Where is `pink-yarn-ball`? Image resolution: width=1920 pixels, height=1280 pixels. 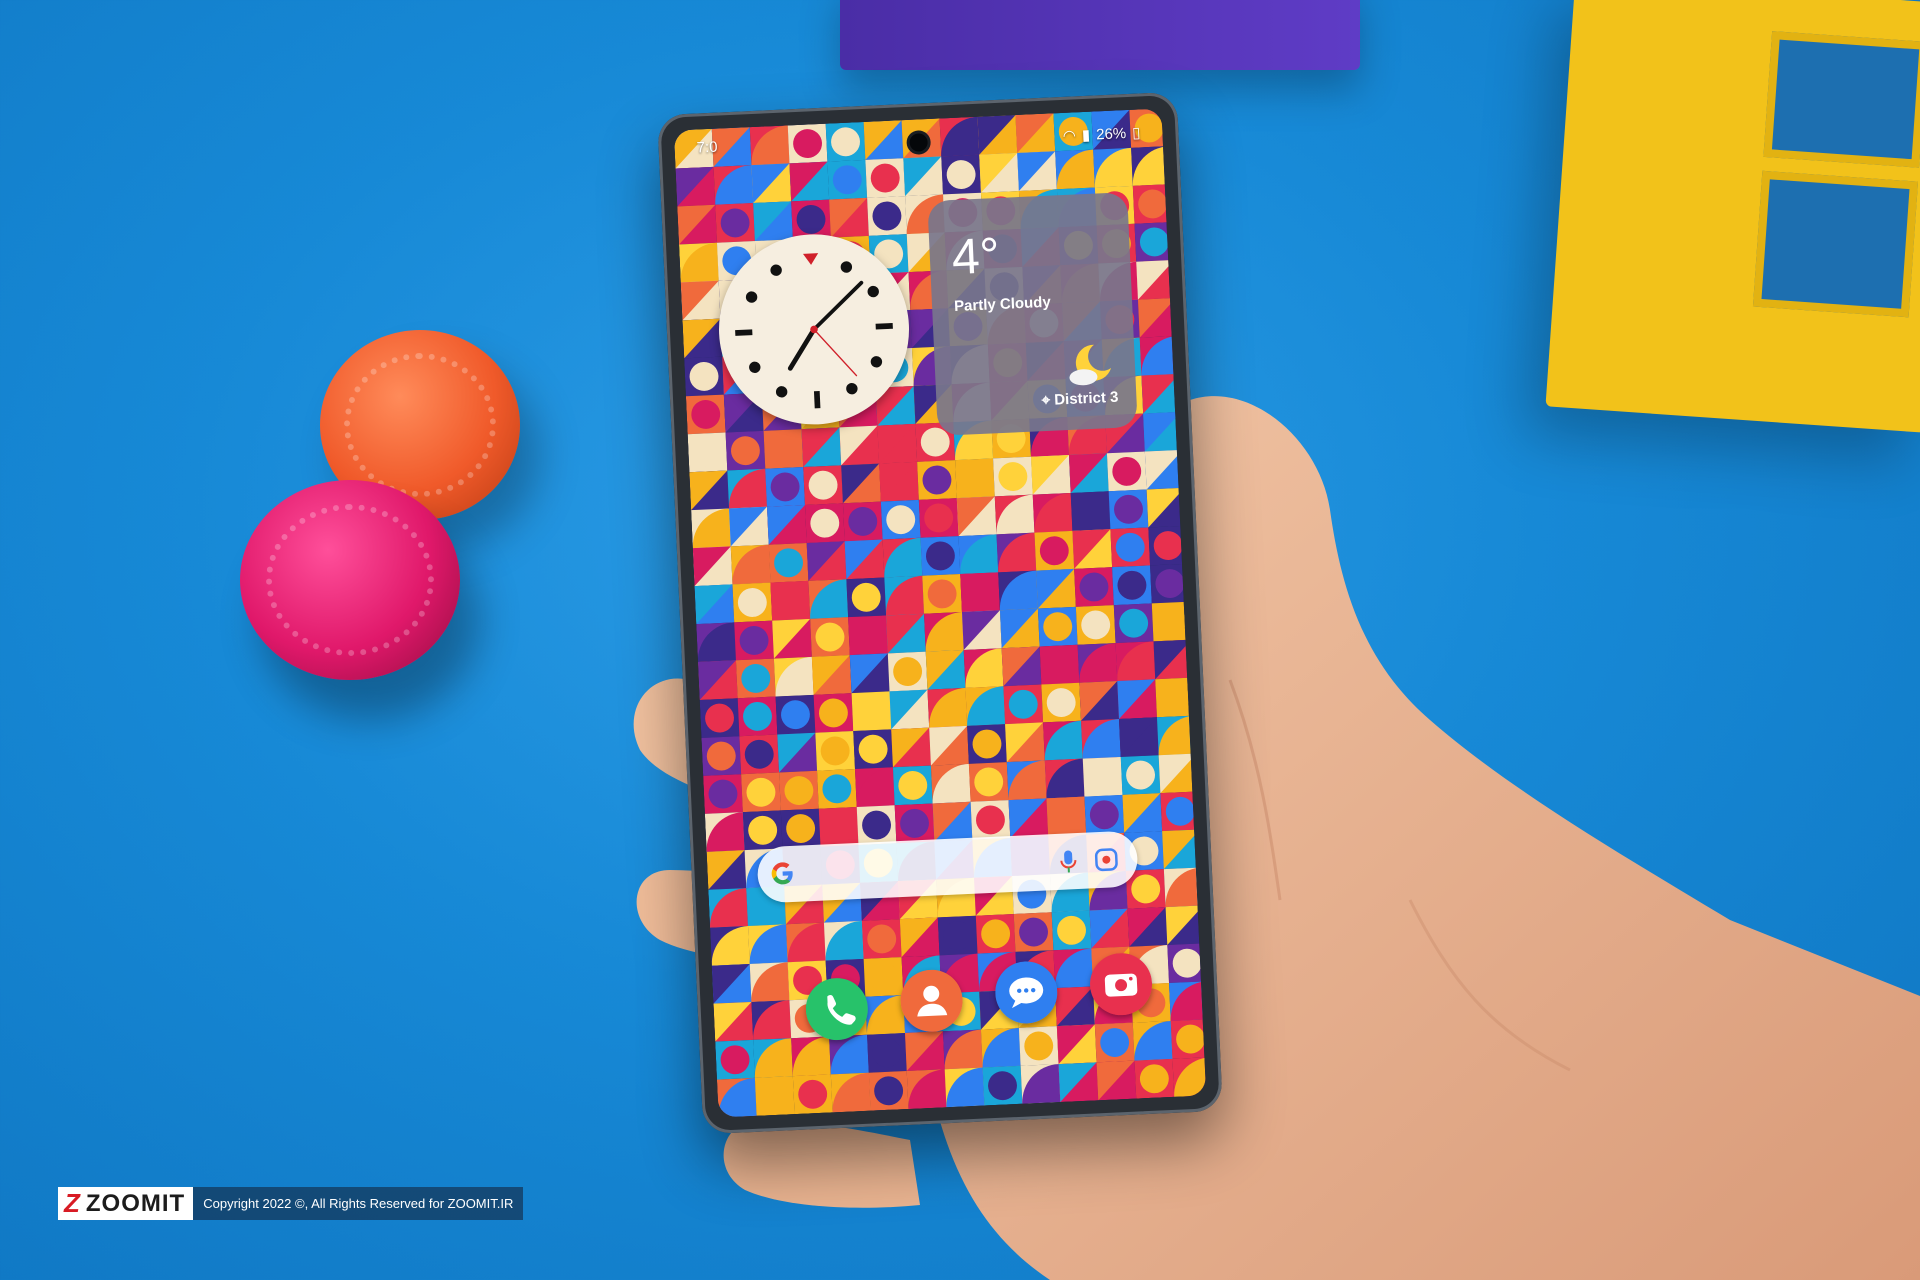 pink-yarn-ball is located at coordinates (350, 580).